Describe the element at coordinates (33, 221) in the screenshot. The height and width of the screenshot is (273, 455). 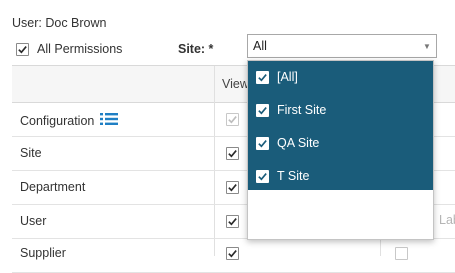
I see `row-name: User` at that location.